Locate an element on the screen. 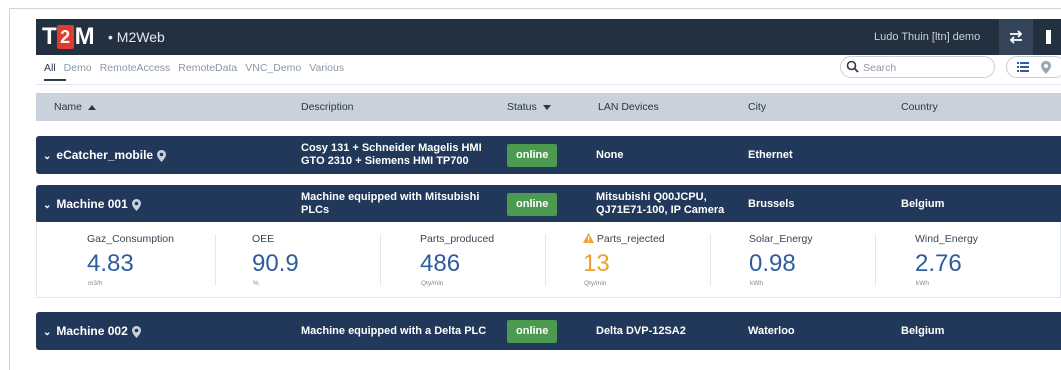 The image size is (1061, 370). device-name-cell: ⌄ Machine 001 is located at coordinates (92, 204).